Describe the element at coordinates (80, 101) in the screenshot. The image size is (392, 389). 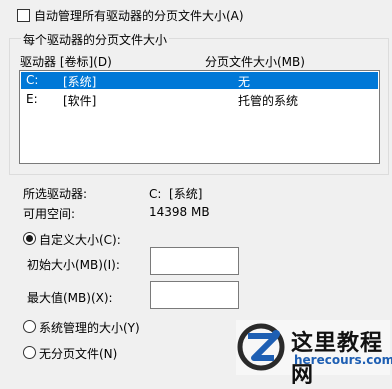
I see `drive-volume-label: [软件]` at that location.